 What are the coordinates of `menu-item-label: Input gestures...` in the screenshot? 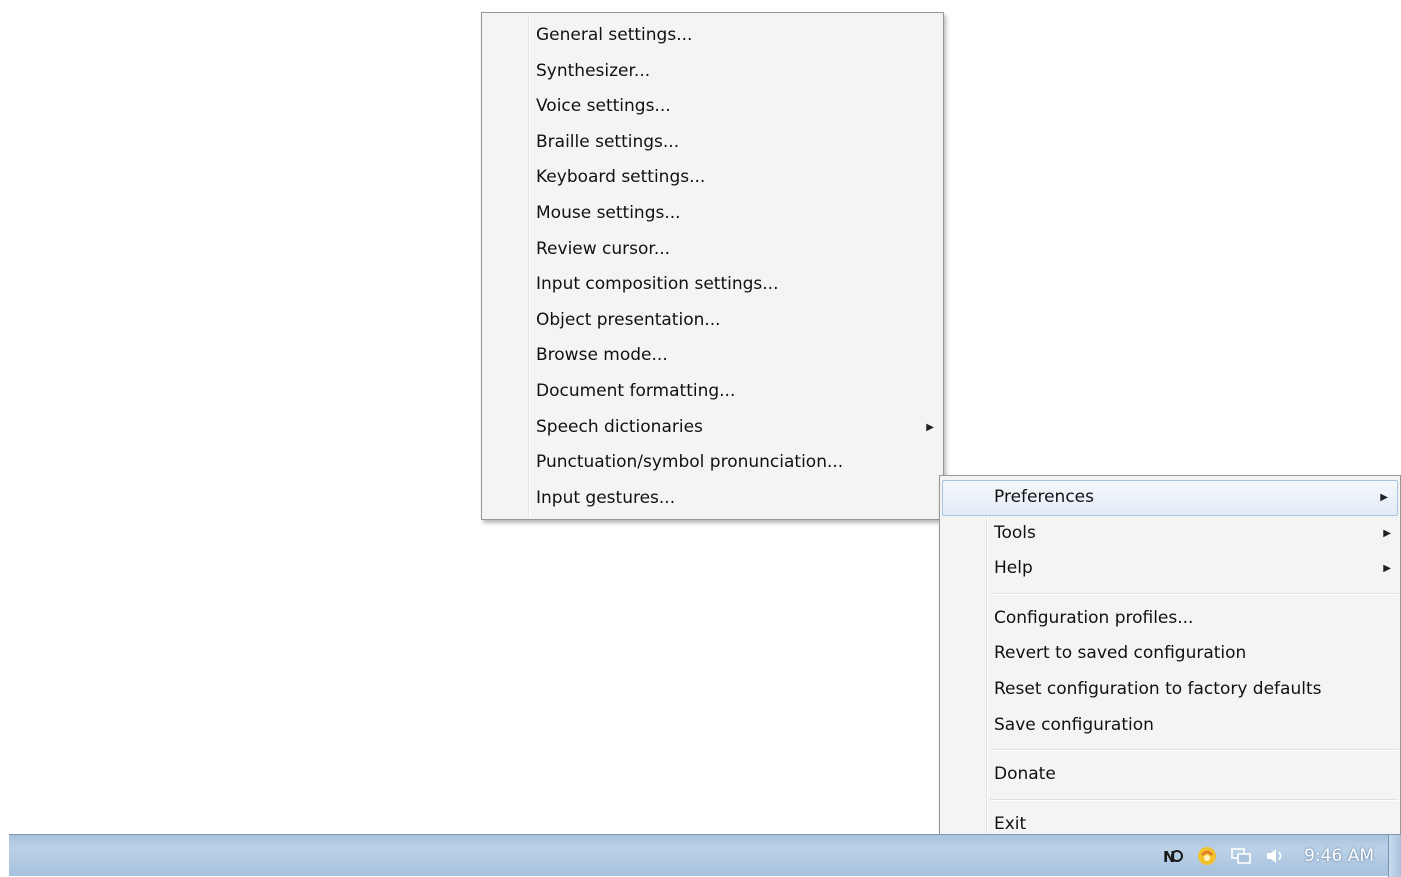 It's located at (606, 497).